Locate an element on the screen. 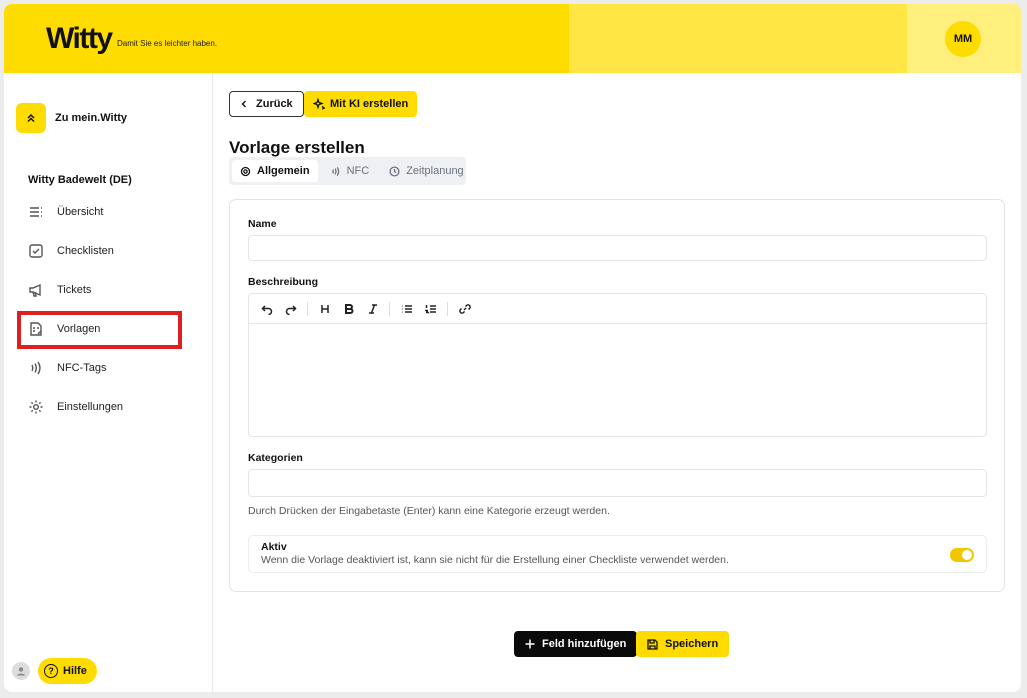 This screenshot has width=1027, height=698. categories-input is located at coordinates (617, 483).